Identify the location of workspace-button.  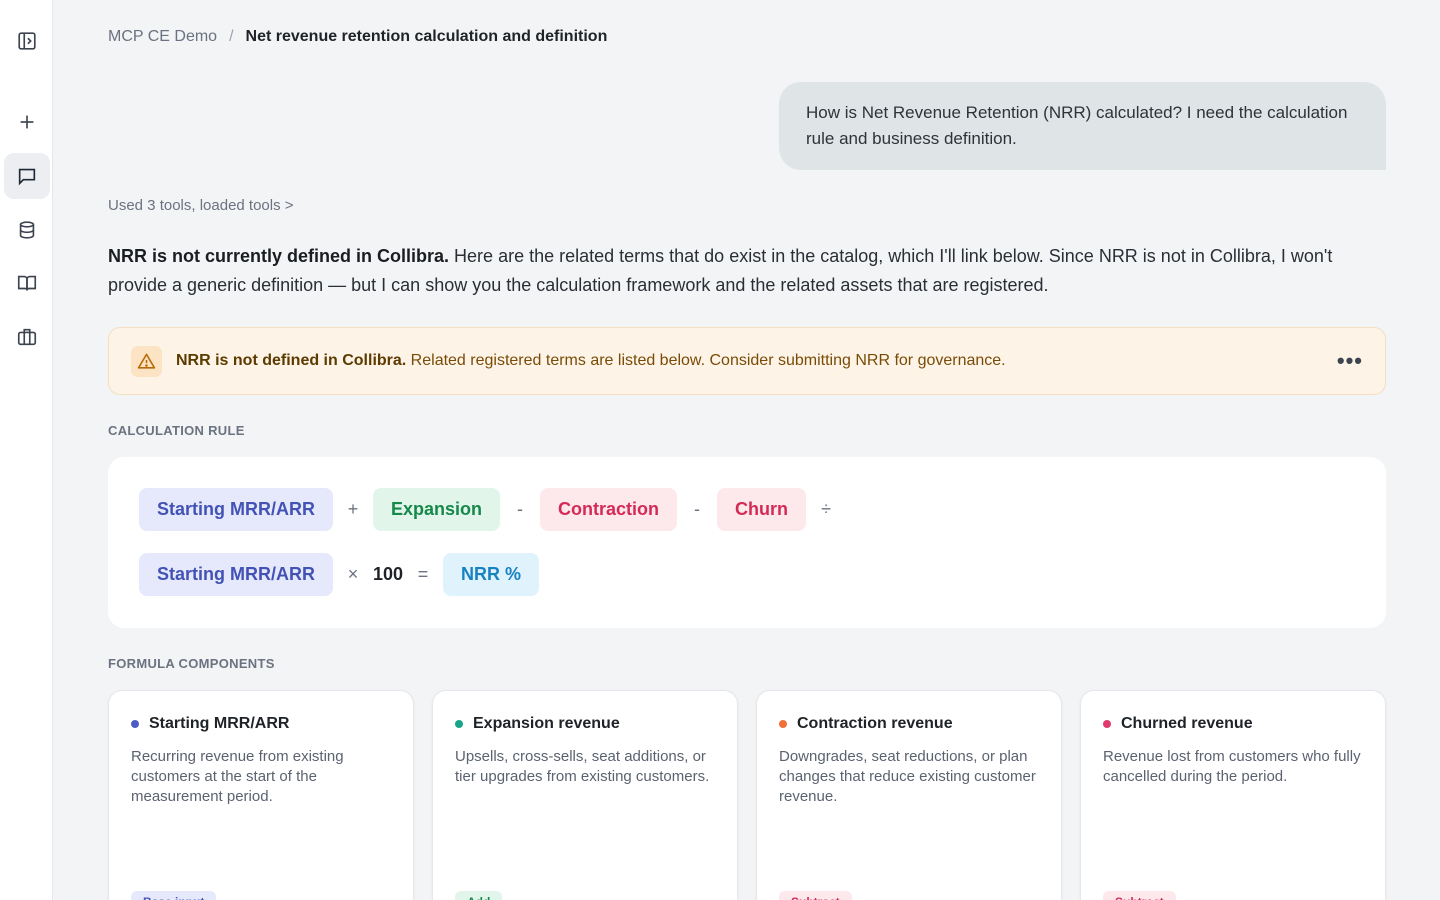
(27, 337).